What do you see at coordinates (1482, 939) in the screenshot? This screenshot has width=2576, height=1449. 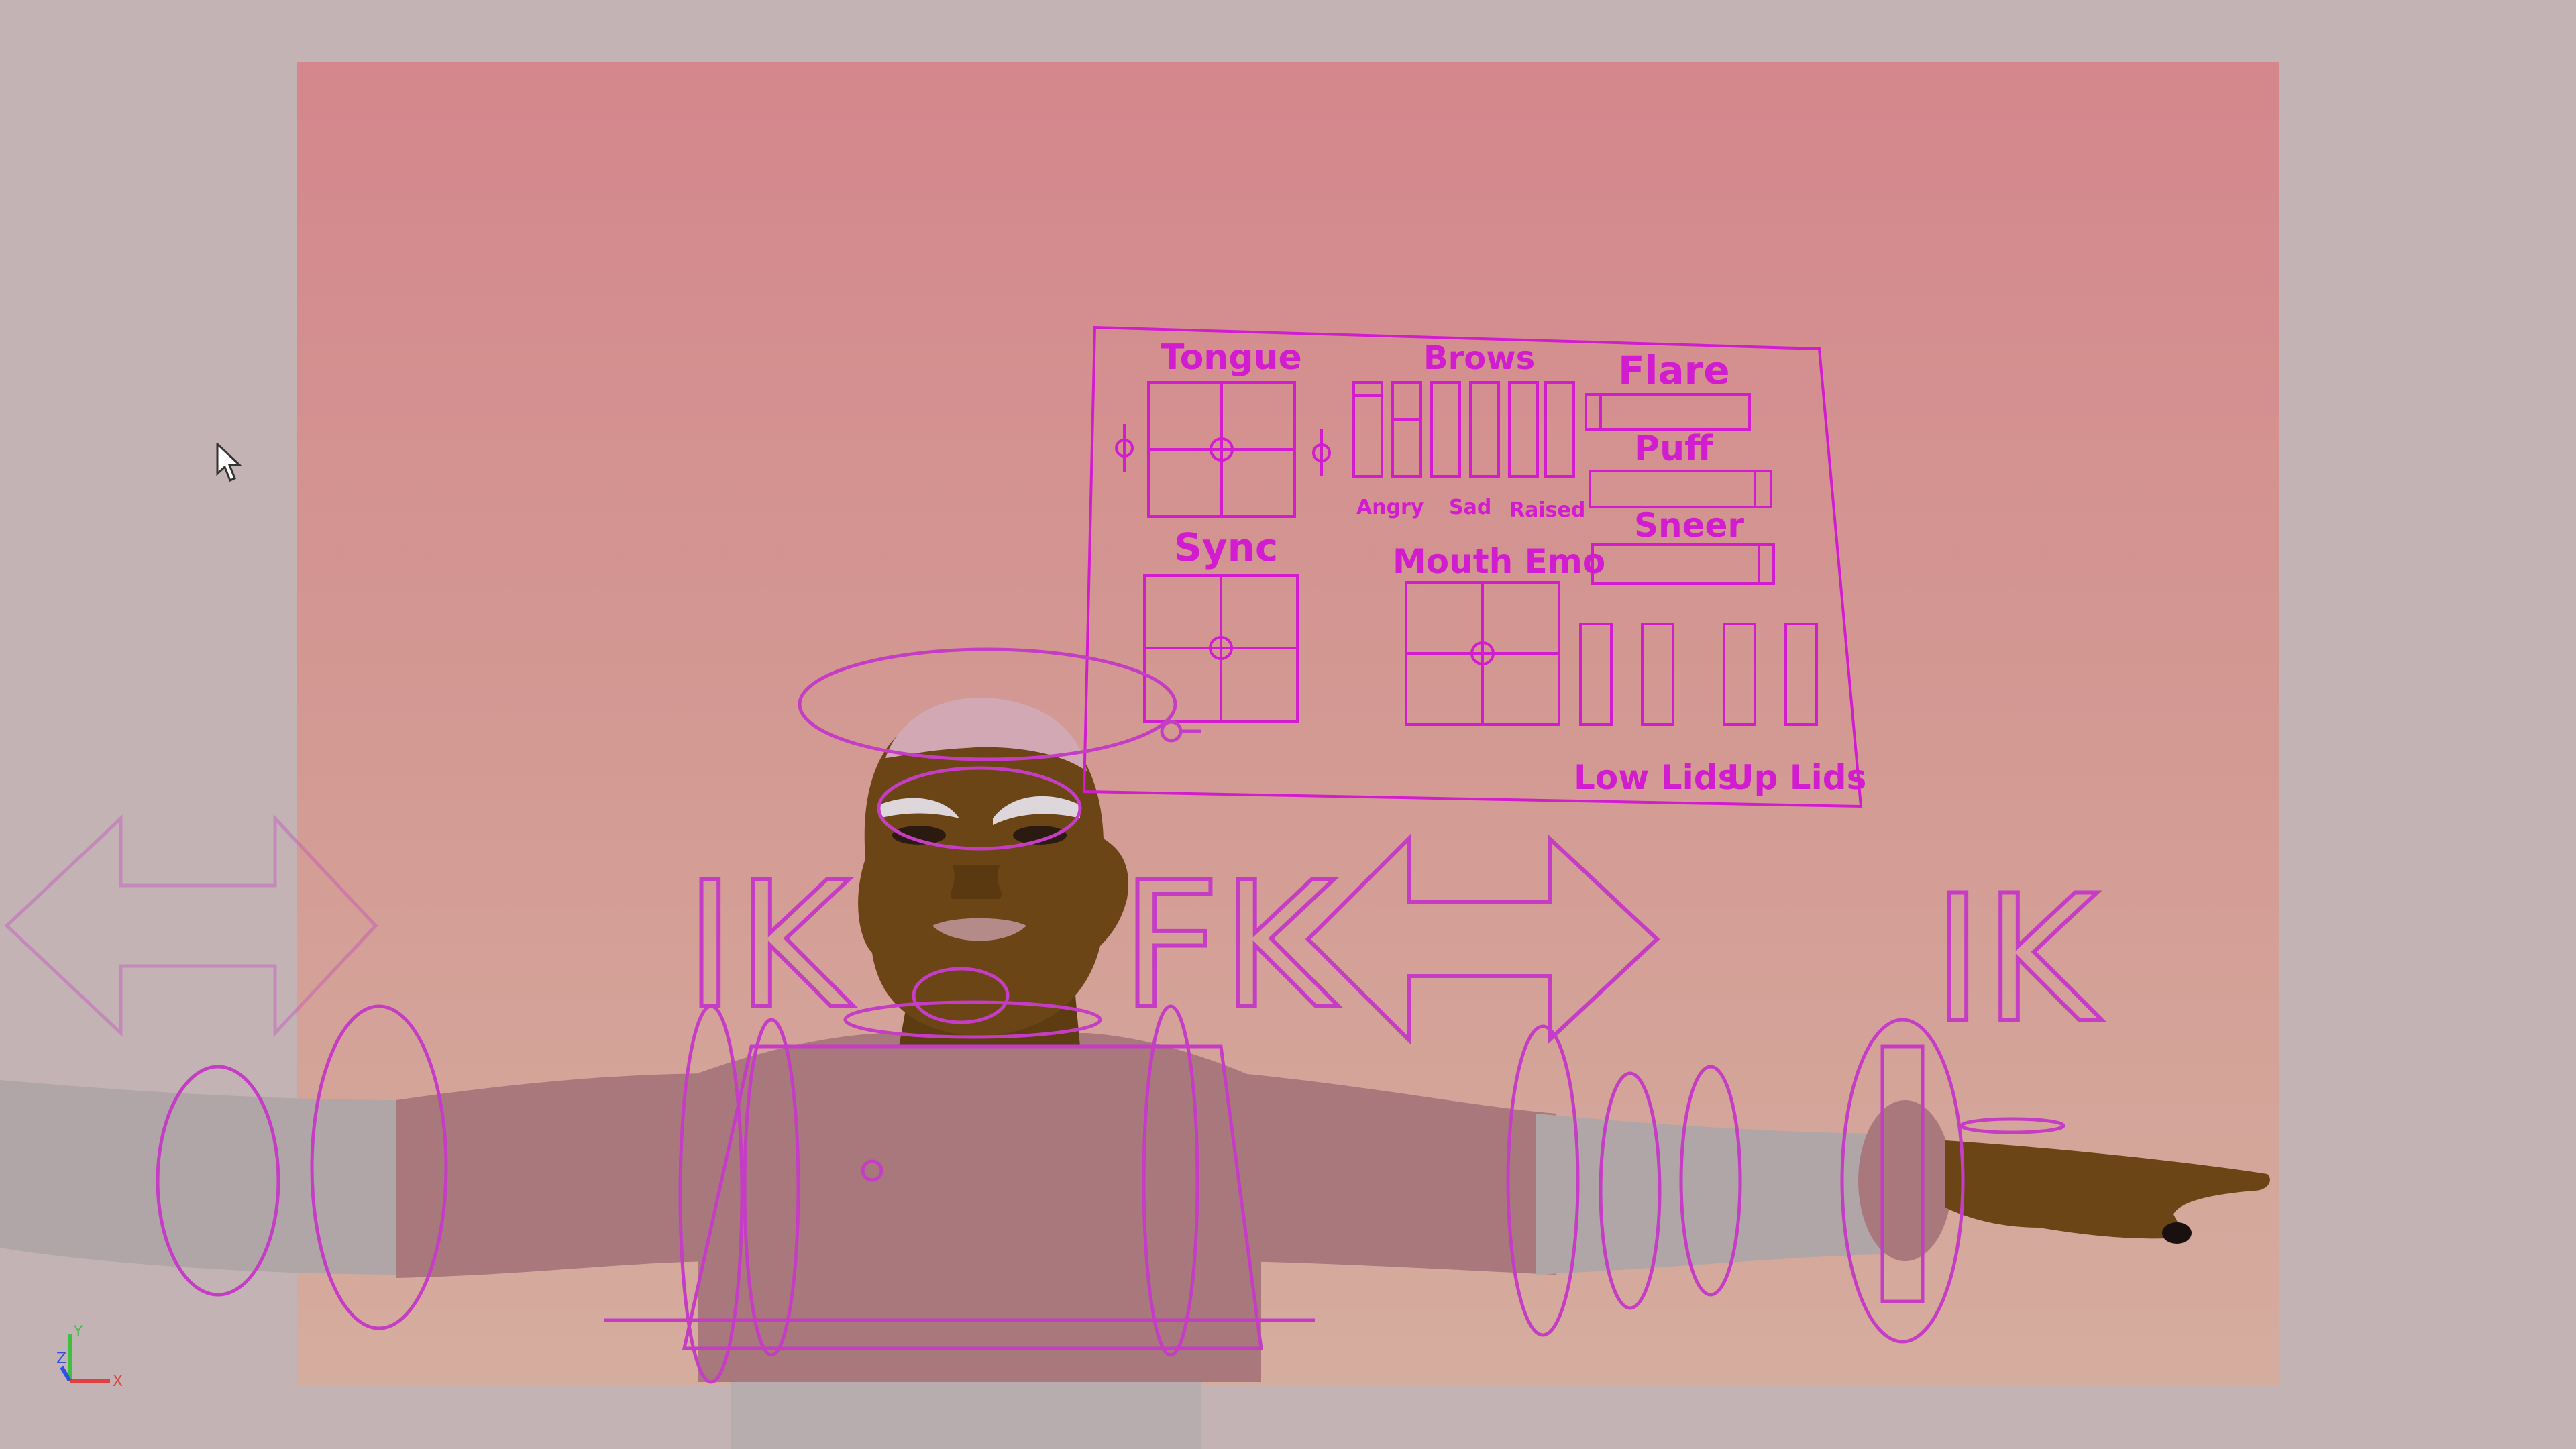 I see `ikfk-switch-arrow` at bounding box center [1482, 939].